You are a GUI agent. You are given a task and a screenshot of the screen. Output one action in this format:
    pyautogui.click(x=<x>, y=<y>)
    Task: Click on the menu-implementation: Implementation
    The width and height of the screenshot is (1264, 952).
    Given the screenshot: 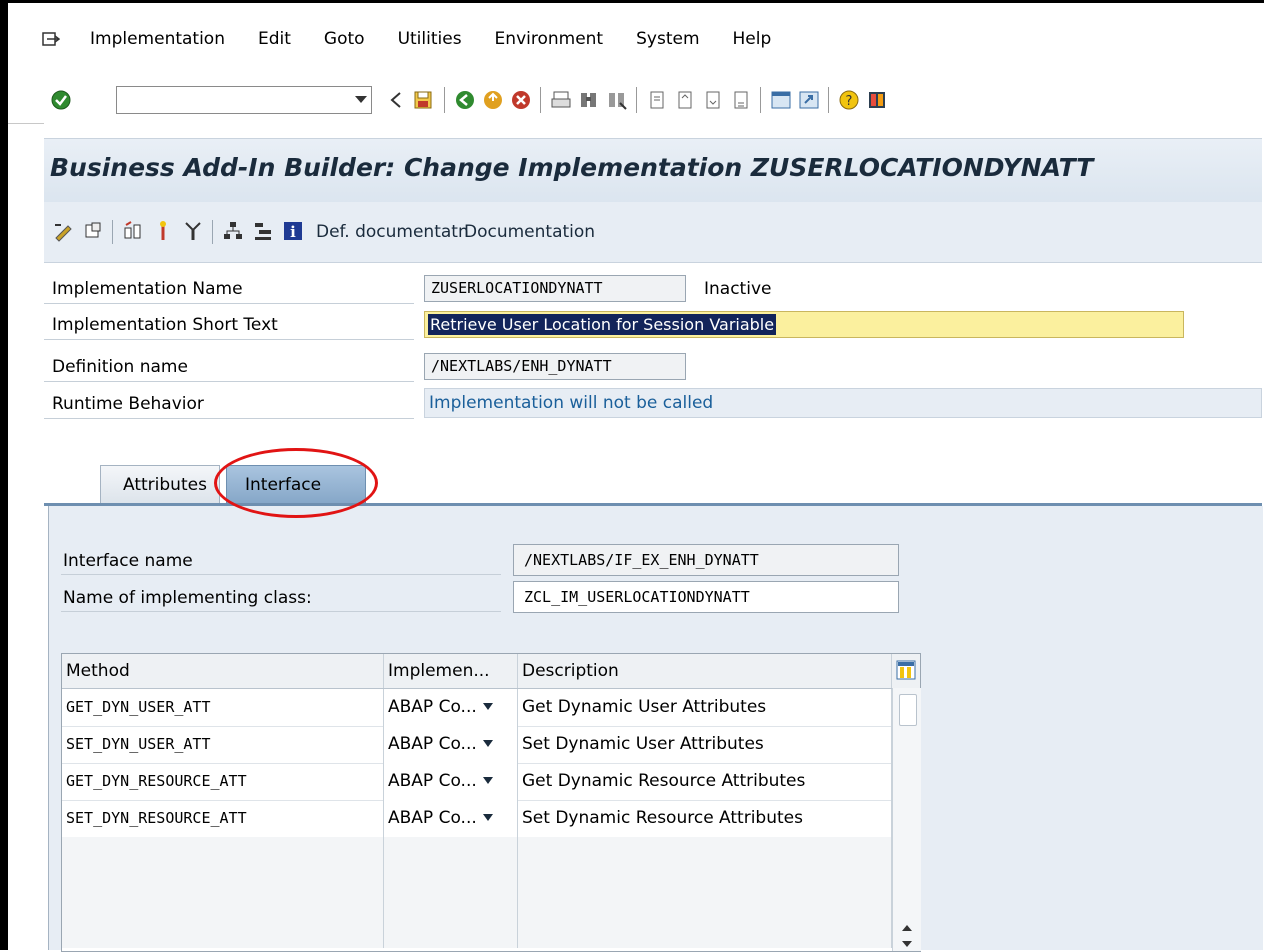 What is the action you would take?
    pyautogui.click(x=157, y=39)
    